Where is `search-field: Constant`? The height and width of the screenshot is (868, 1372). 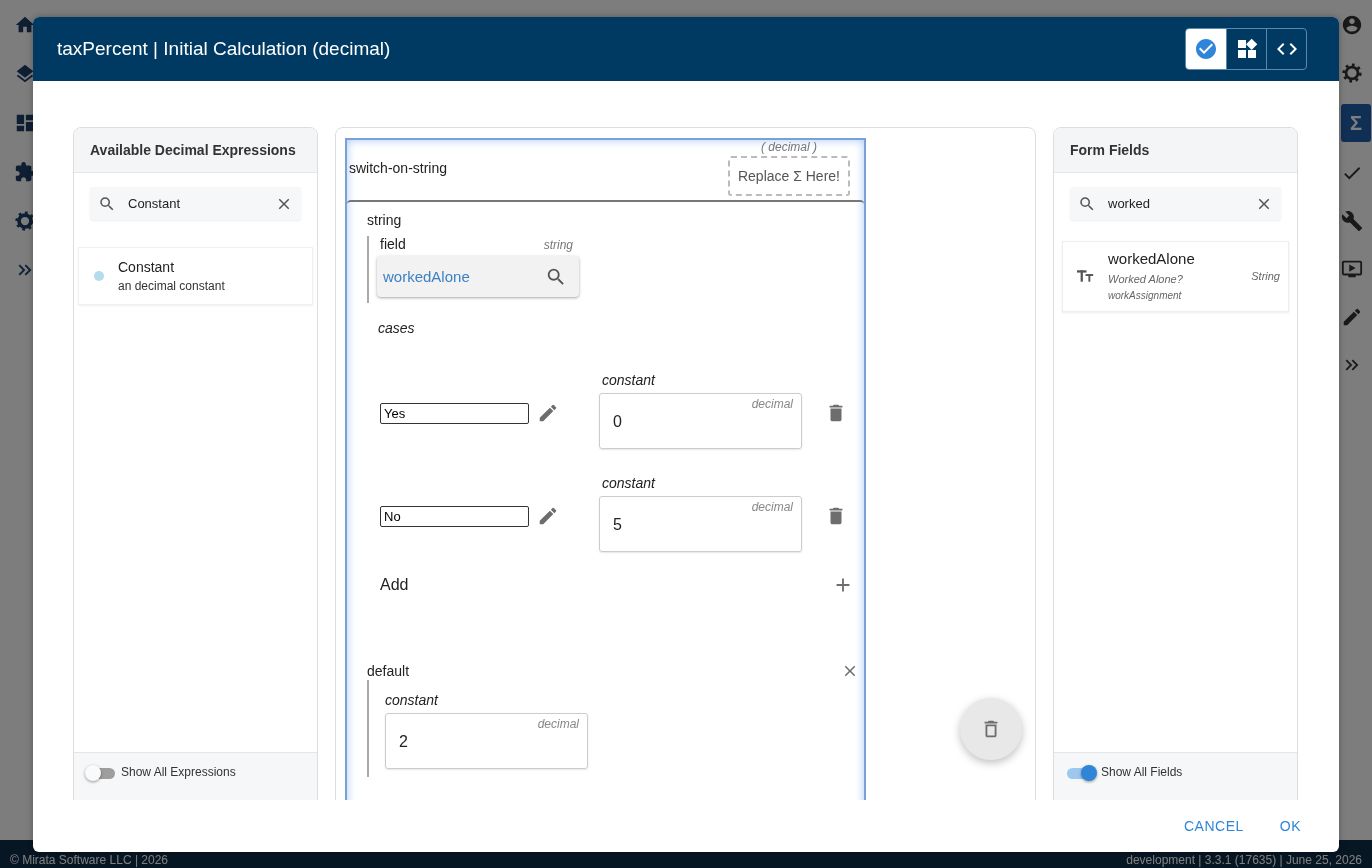
search-field: Constant is located at coordinates (195, 203).